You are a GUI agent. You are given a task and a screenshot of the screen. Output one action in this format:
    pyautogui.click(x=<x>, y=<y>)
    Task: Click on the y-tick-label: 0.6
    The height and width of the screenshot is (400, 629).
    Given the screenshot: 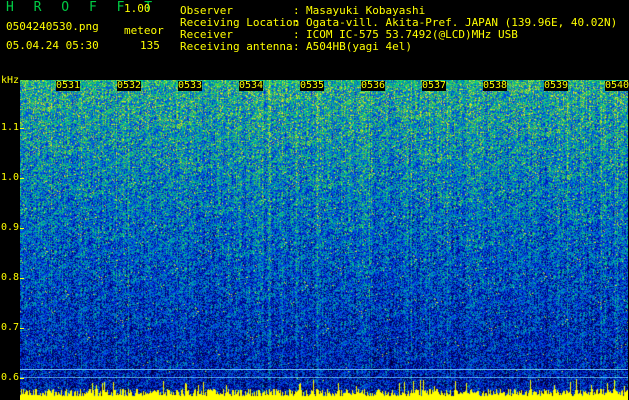 What is the action you would take?
    pyautogui.click(x=10, y=377)
    